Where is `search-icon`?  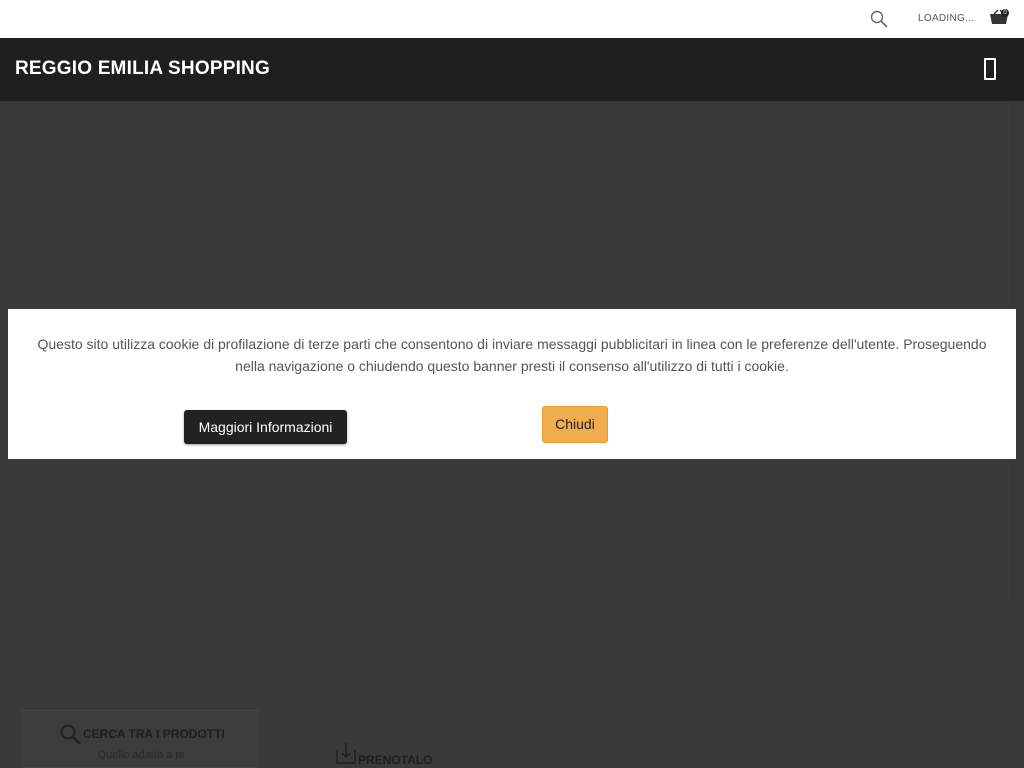
search-icon is located at coordinates (879, 19).